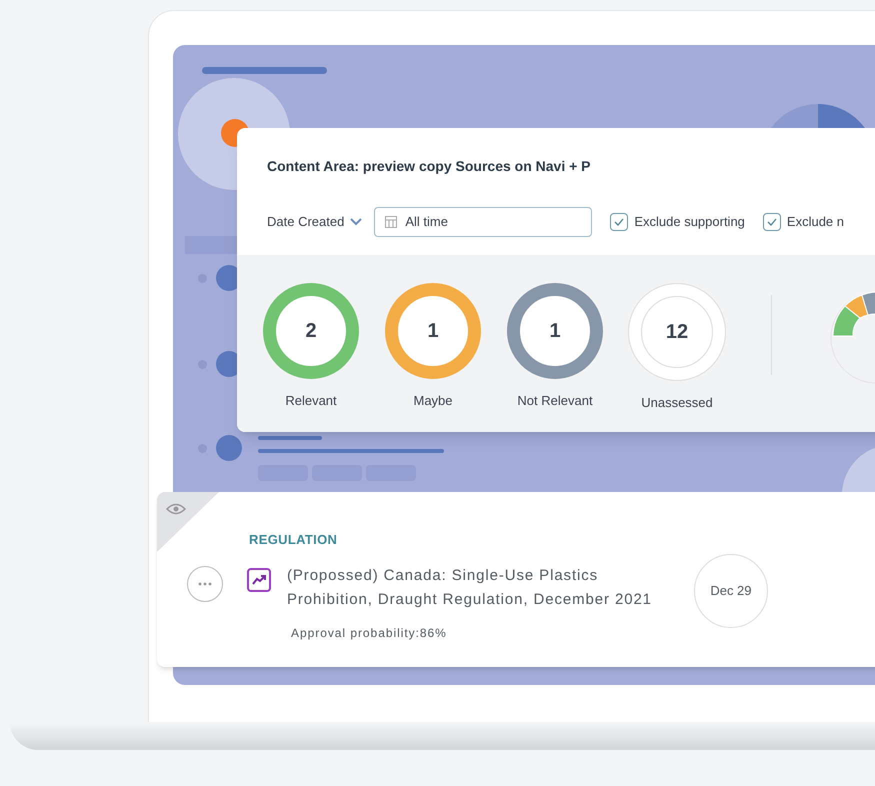  What do you see at coordinates (311, 401) in the screenshot?
I see `status-label: Relevant` at bounding box center [311, 401].